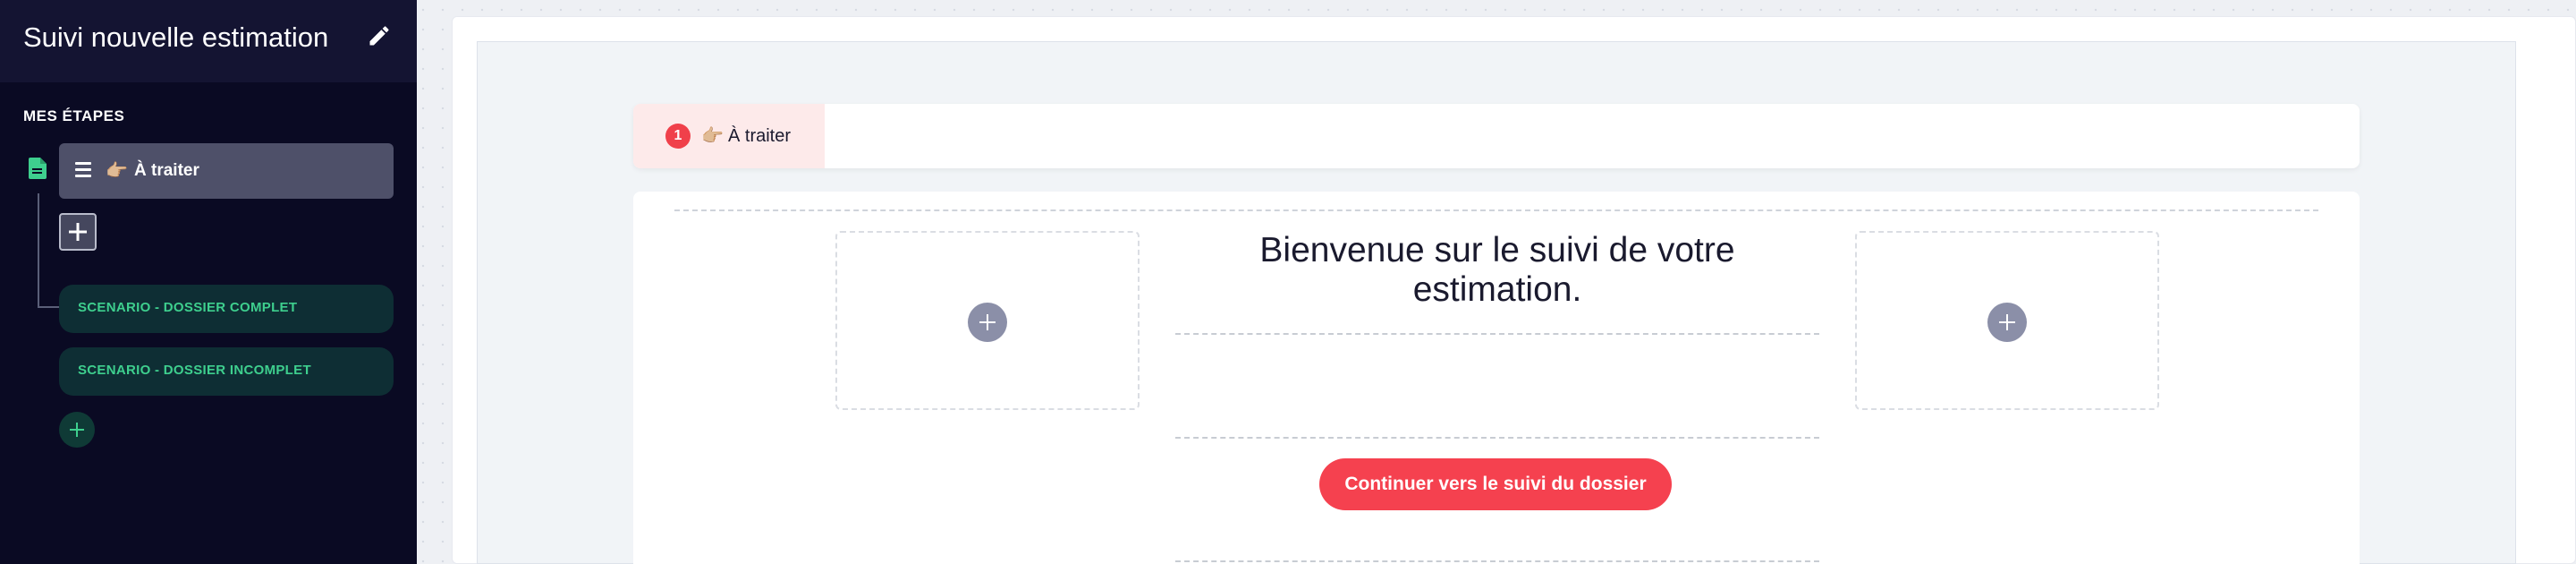 The image size is (2576, 564). I want to click on steps-tab-bar: 1 👉🏼 À traiter, so click(1496, 136).